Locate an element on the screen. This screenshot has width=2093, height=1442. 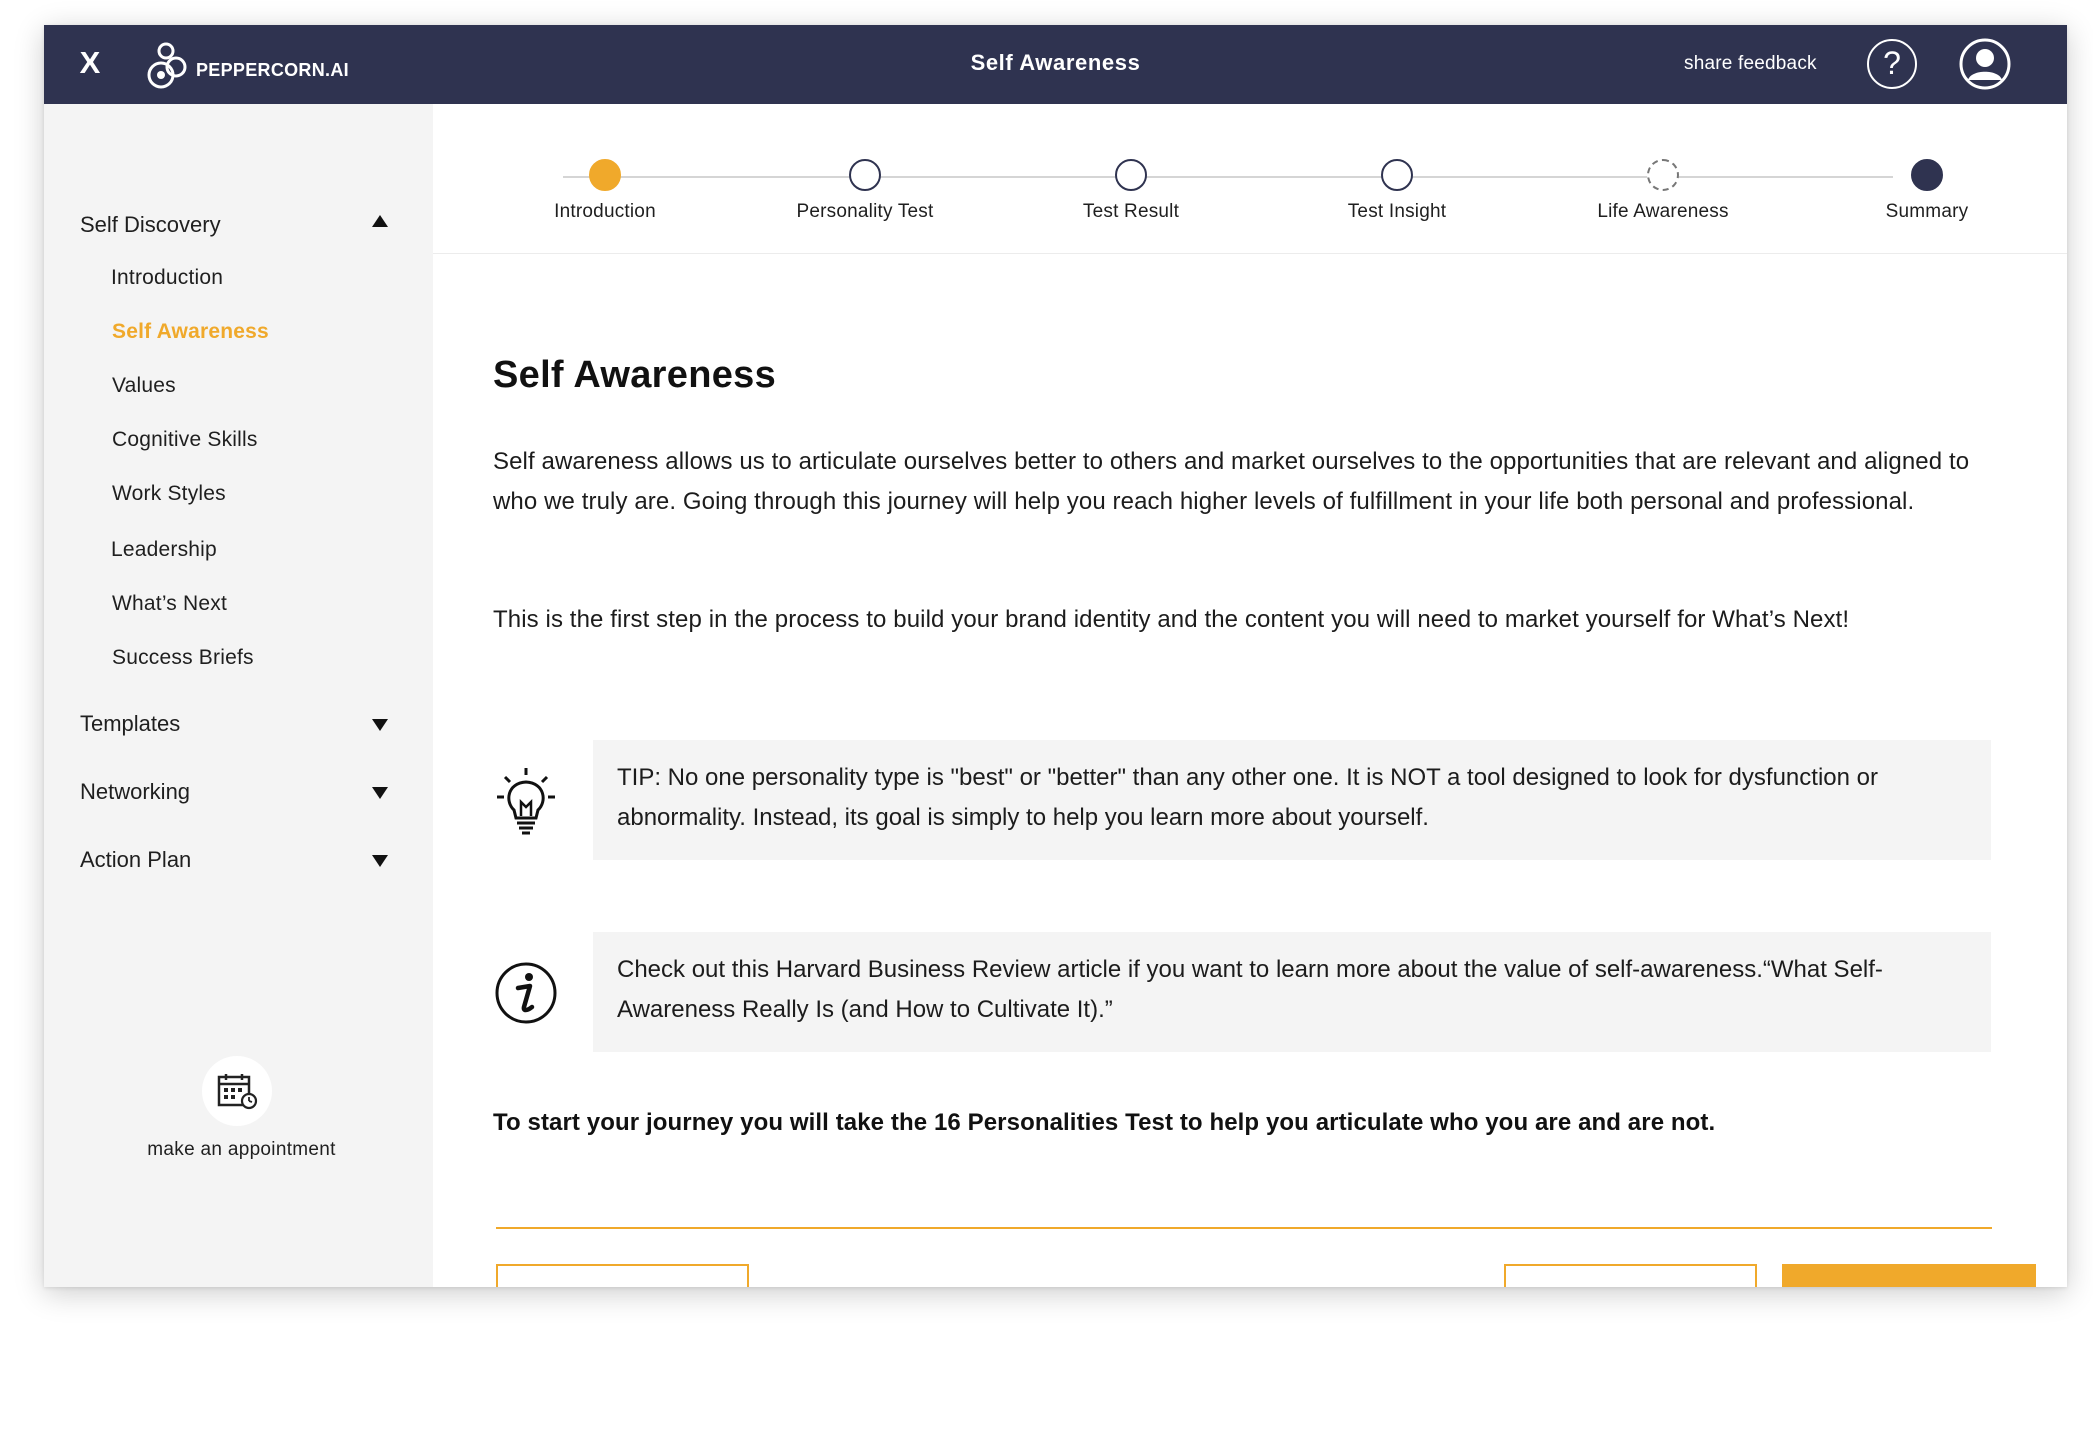
logo: PEPPERCORN.AI is located at coordinates (246, 65).